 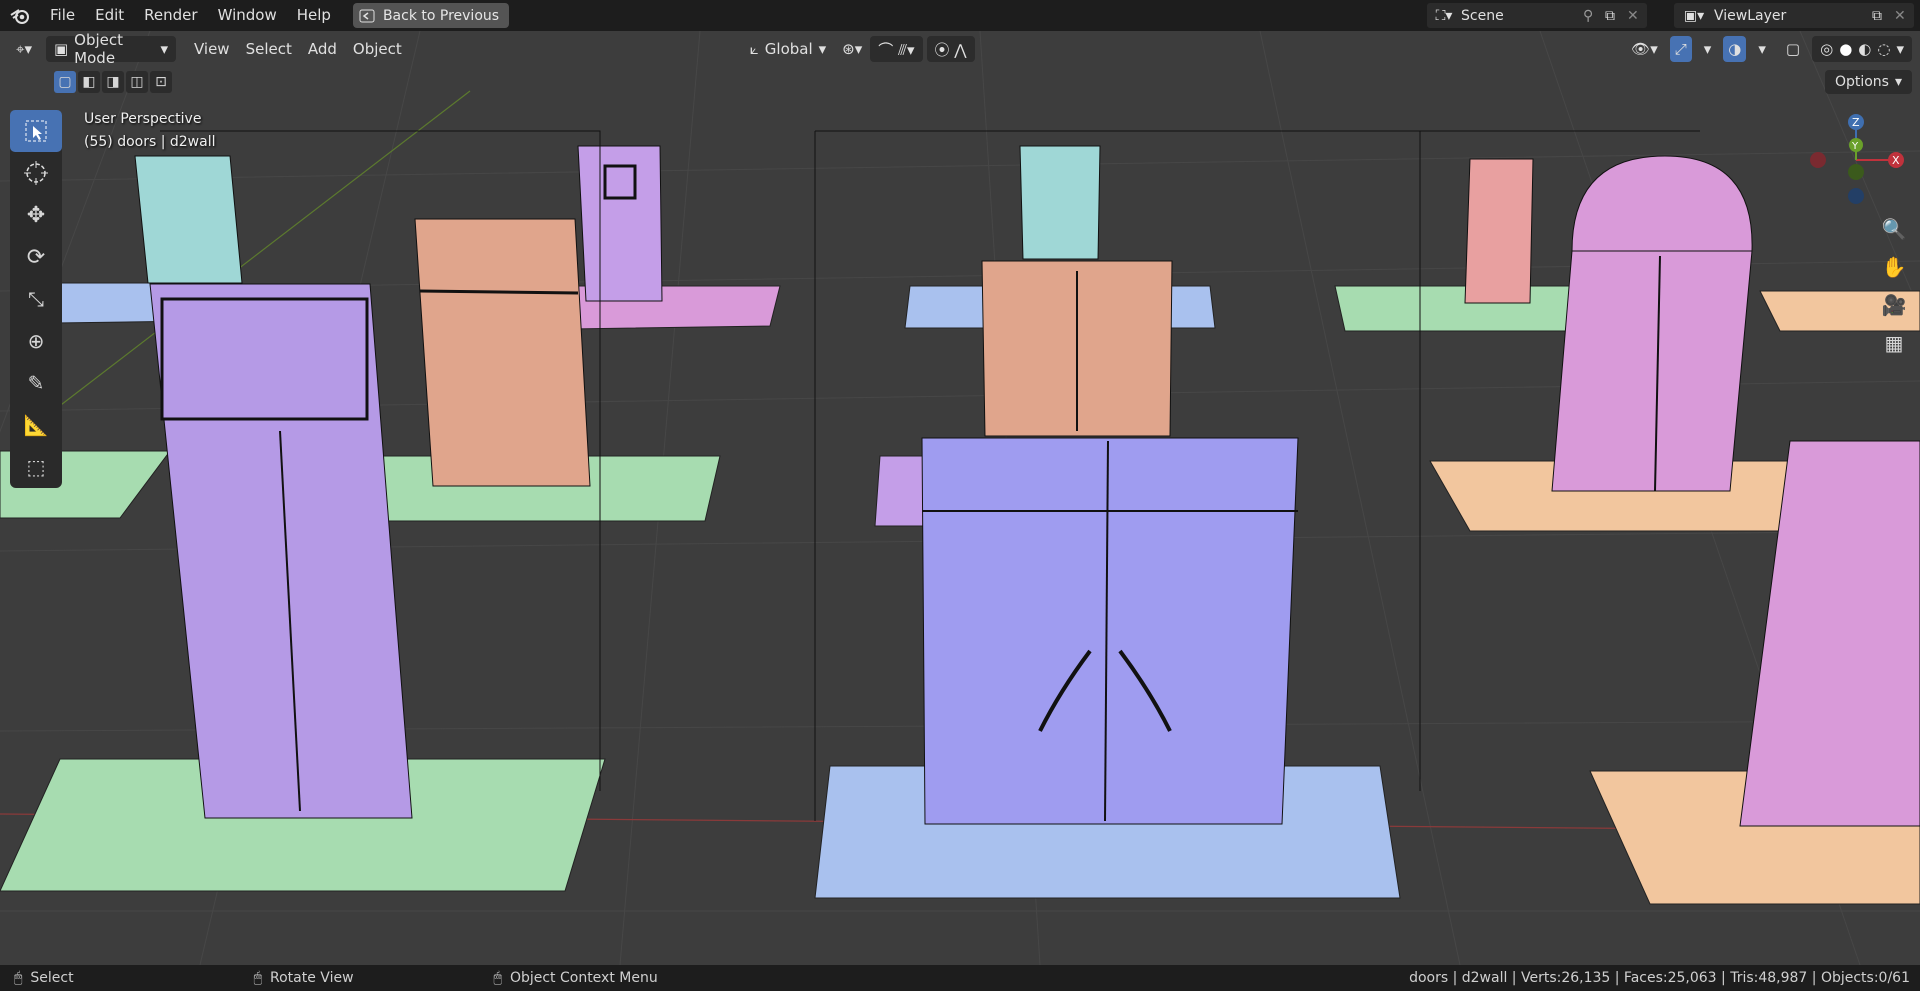 I want to click on svg-text: Y, so click(x=1855, y=146).